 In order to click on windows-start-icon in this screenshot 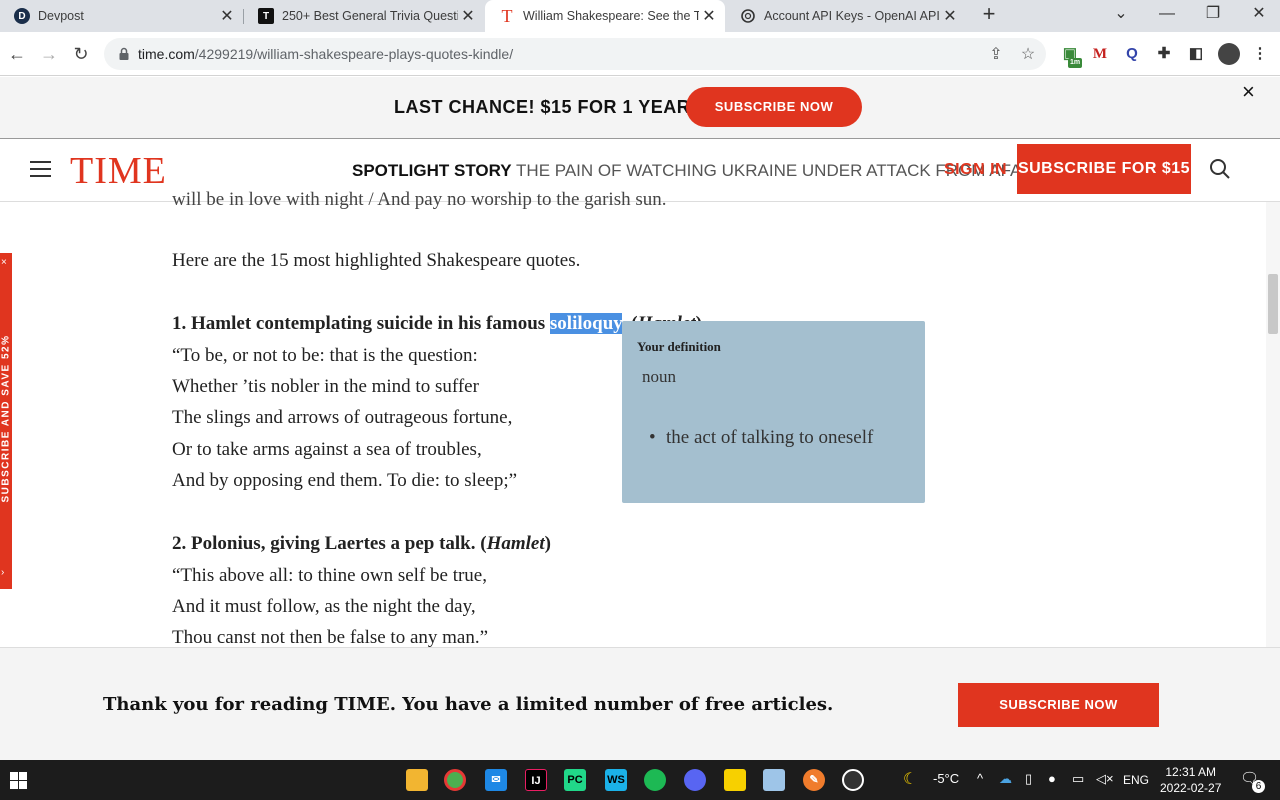, I will do `click(18, 780)`.